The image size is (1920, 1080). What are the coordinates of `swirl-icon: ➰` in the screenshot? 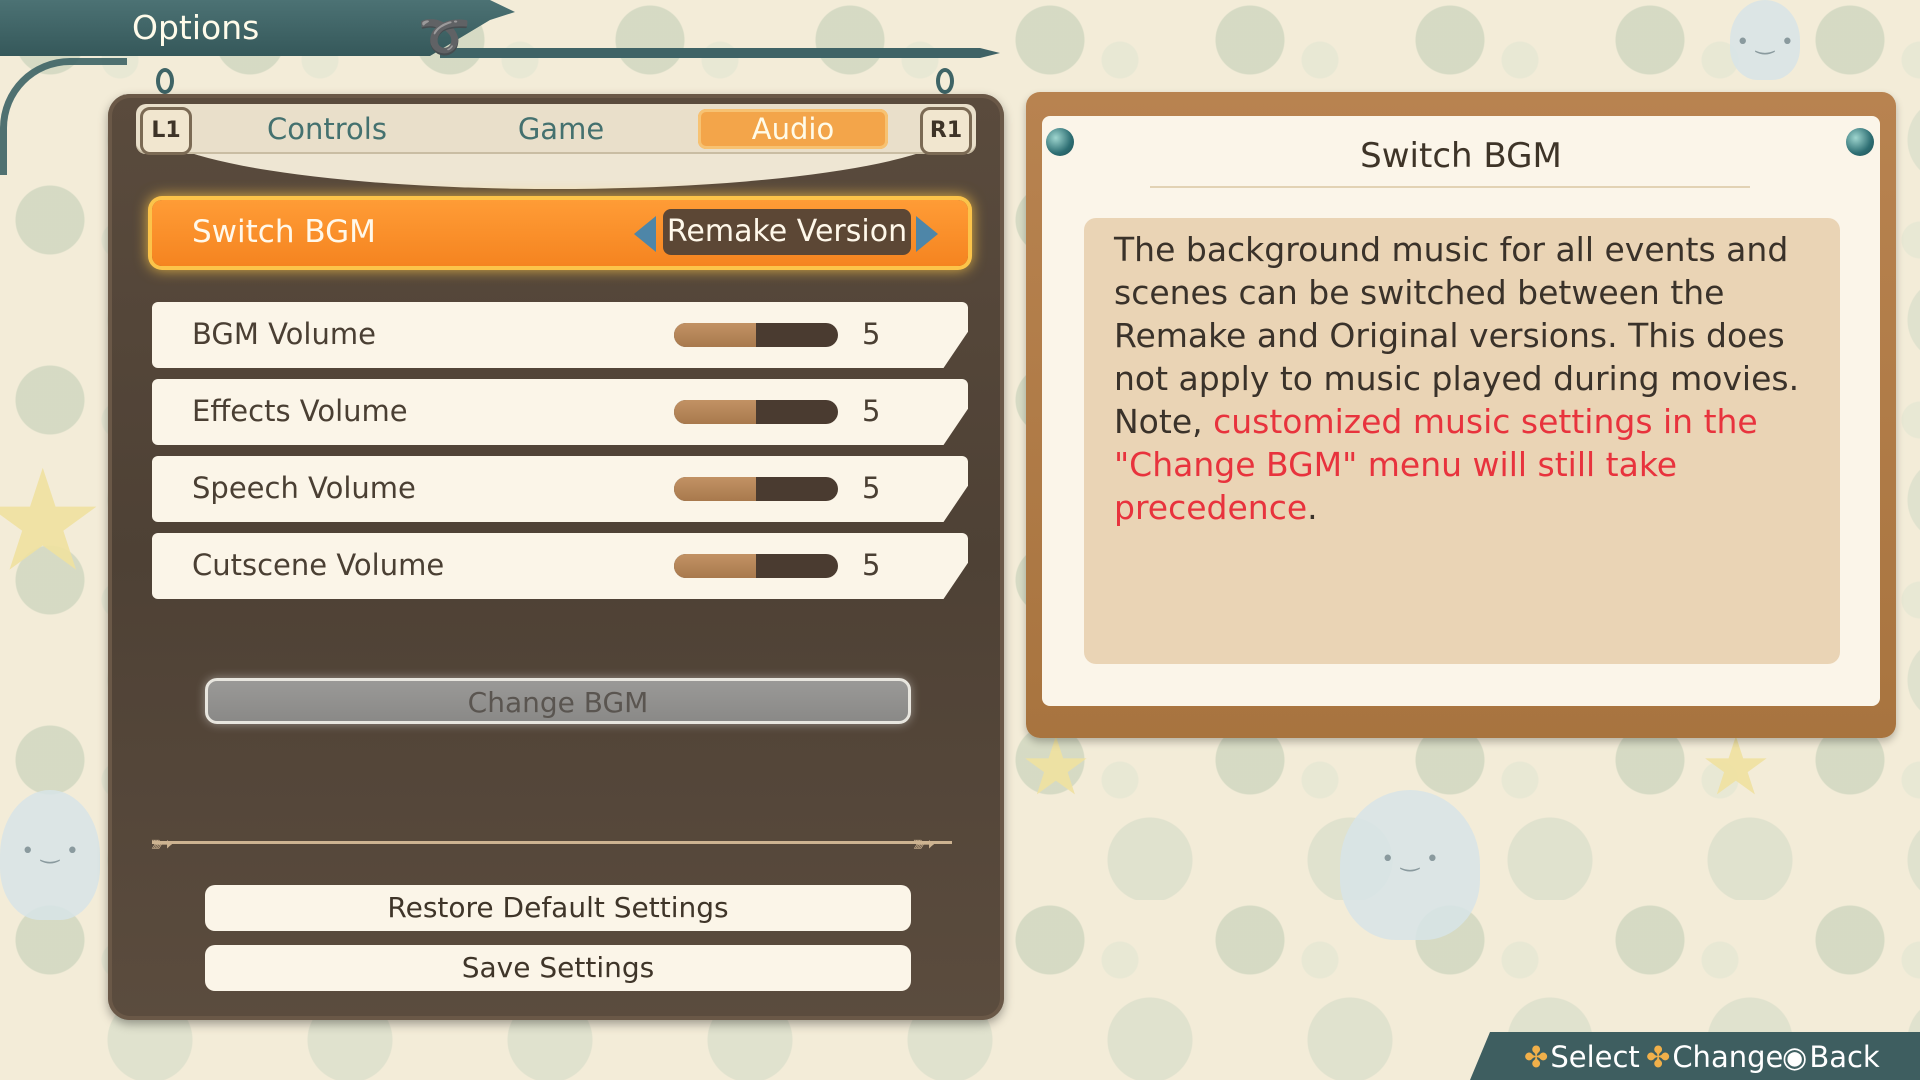 It's located at (444, 36).